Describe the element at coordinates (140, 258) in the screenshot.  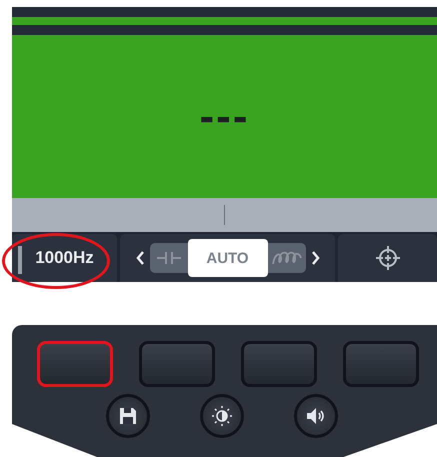
I see `chevron-left-icon` at that location.